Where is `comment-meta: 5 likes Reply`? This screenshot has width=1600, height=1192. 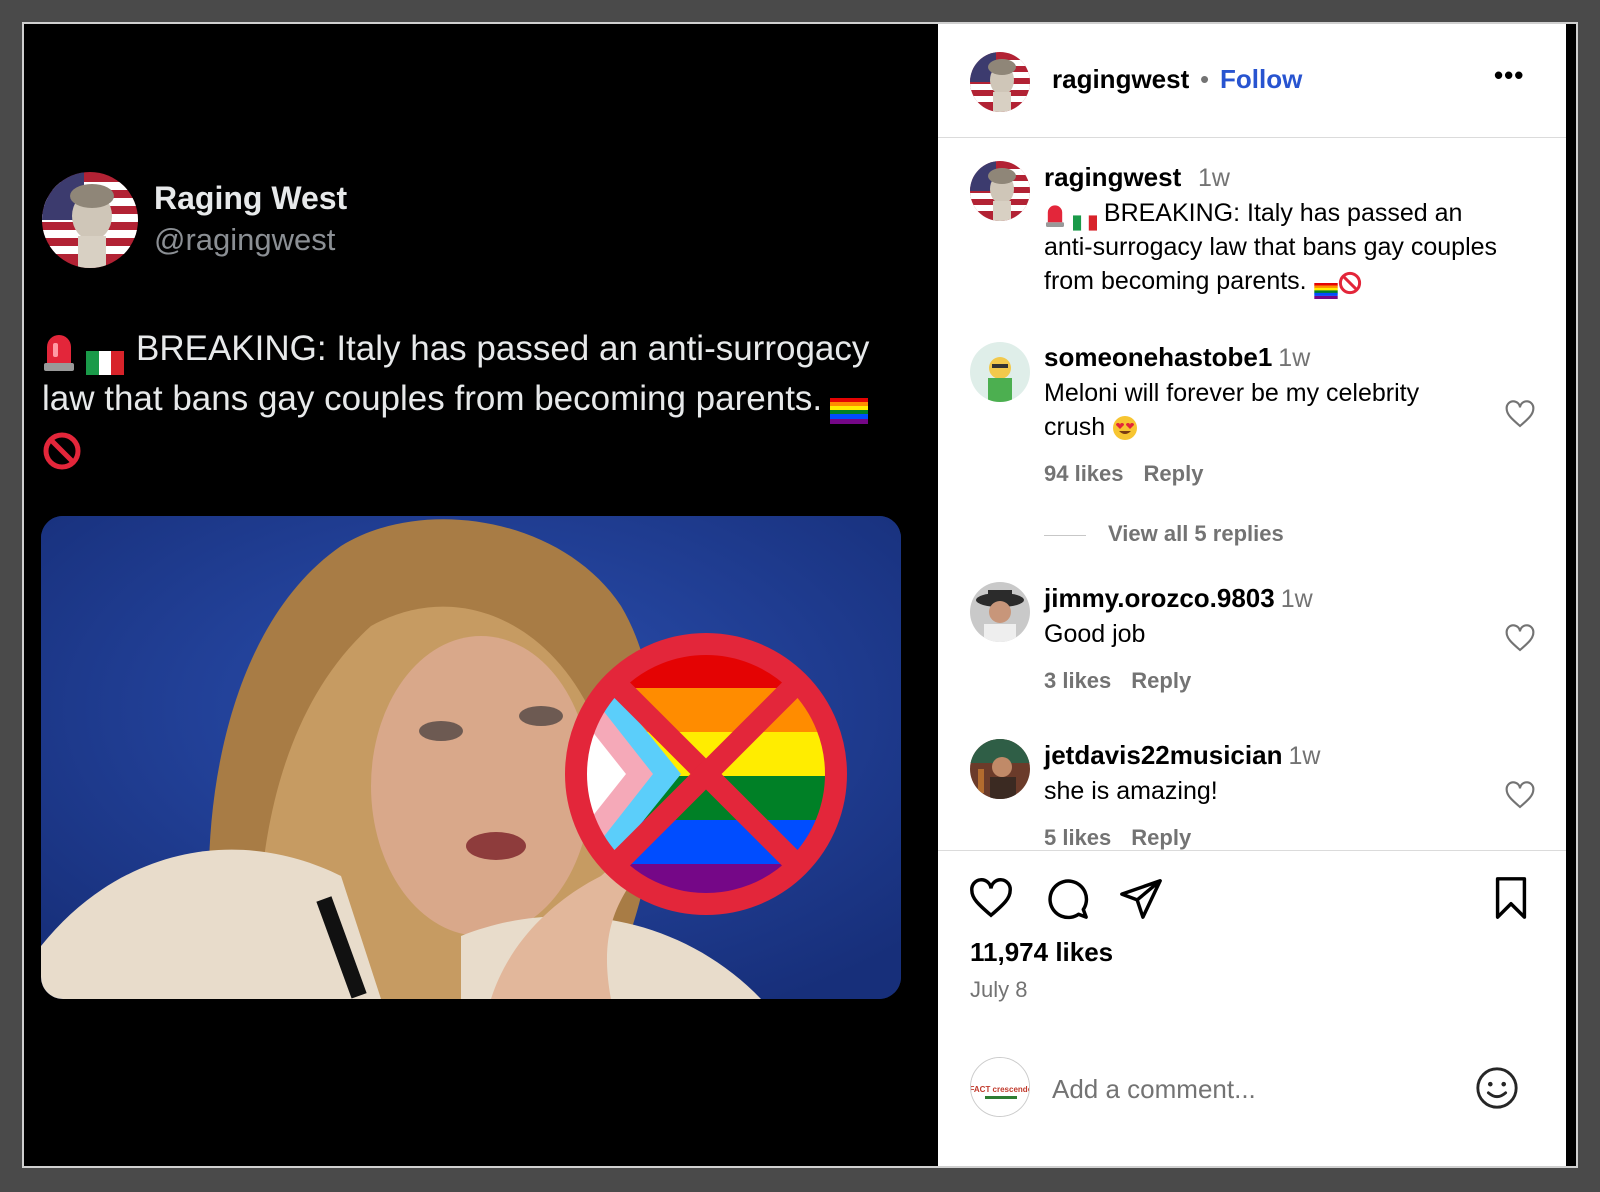
comment-meta: 5 likes Reply is located at coordinates (1117, 838).